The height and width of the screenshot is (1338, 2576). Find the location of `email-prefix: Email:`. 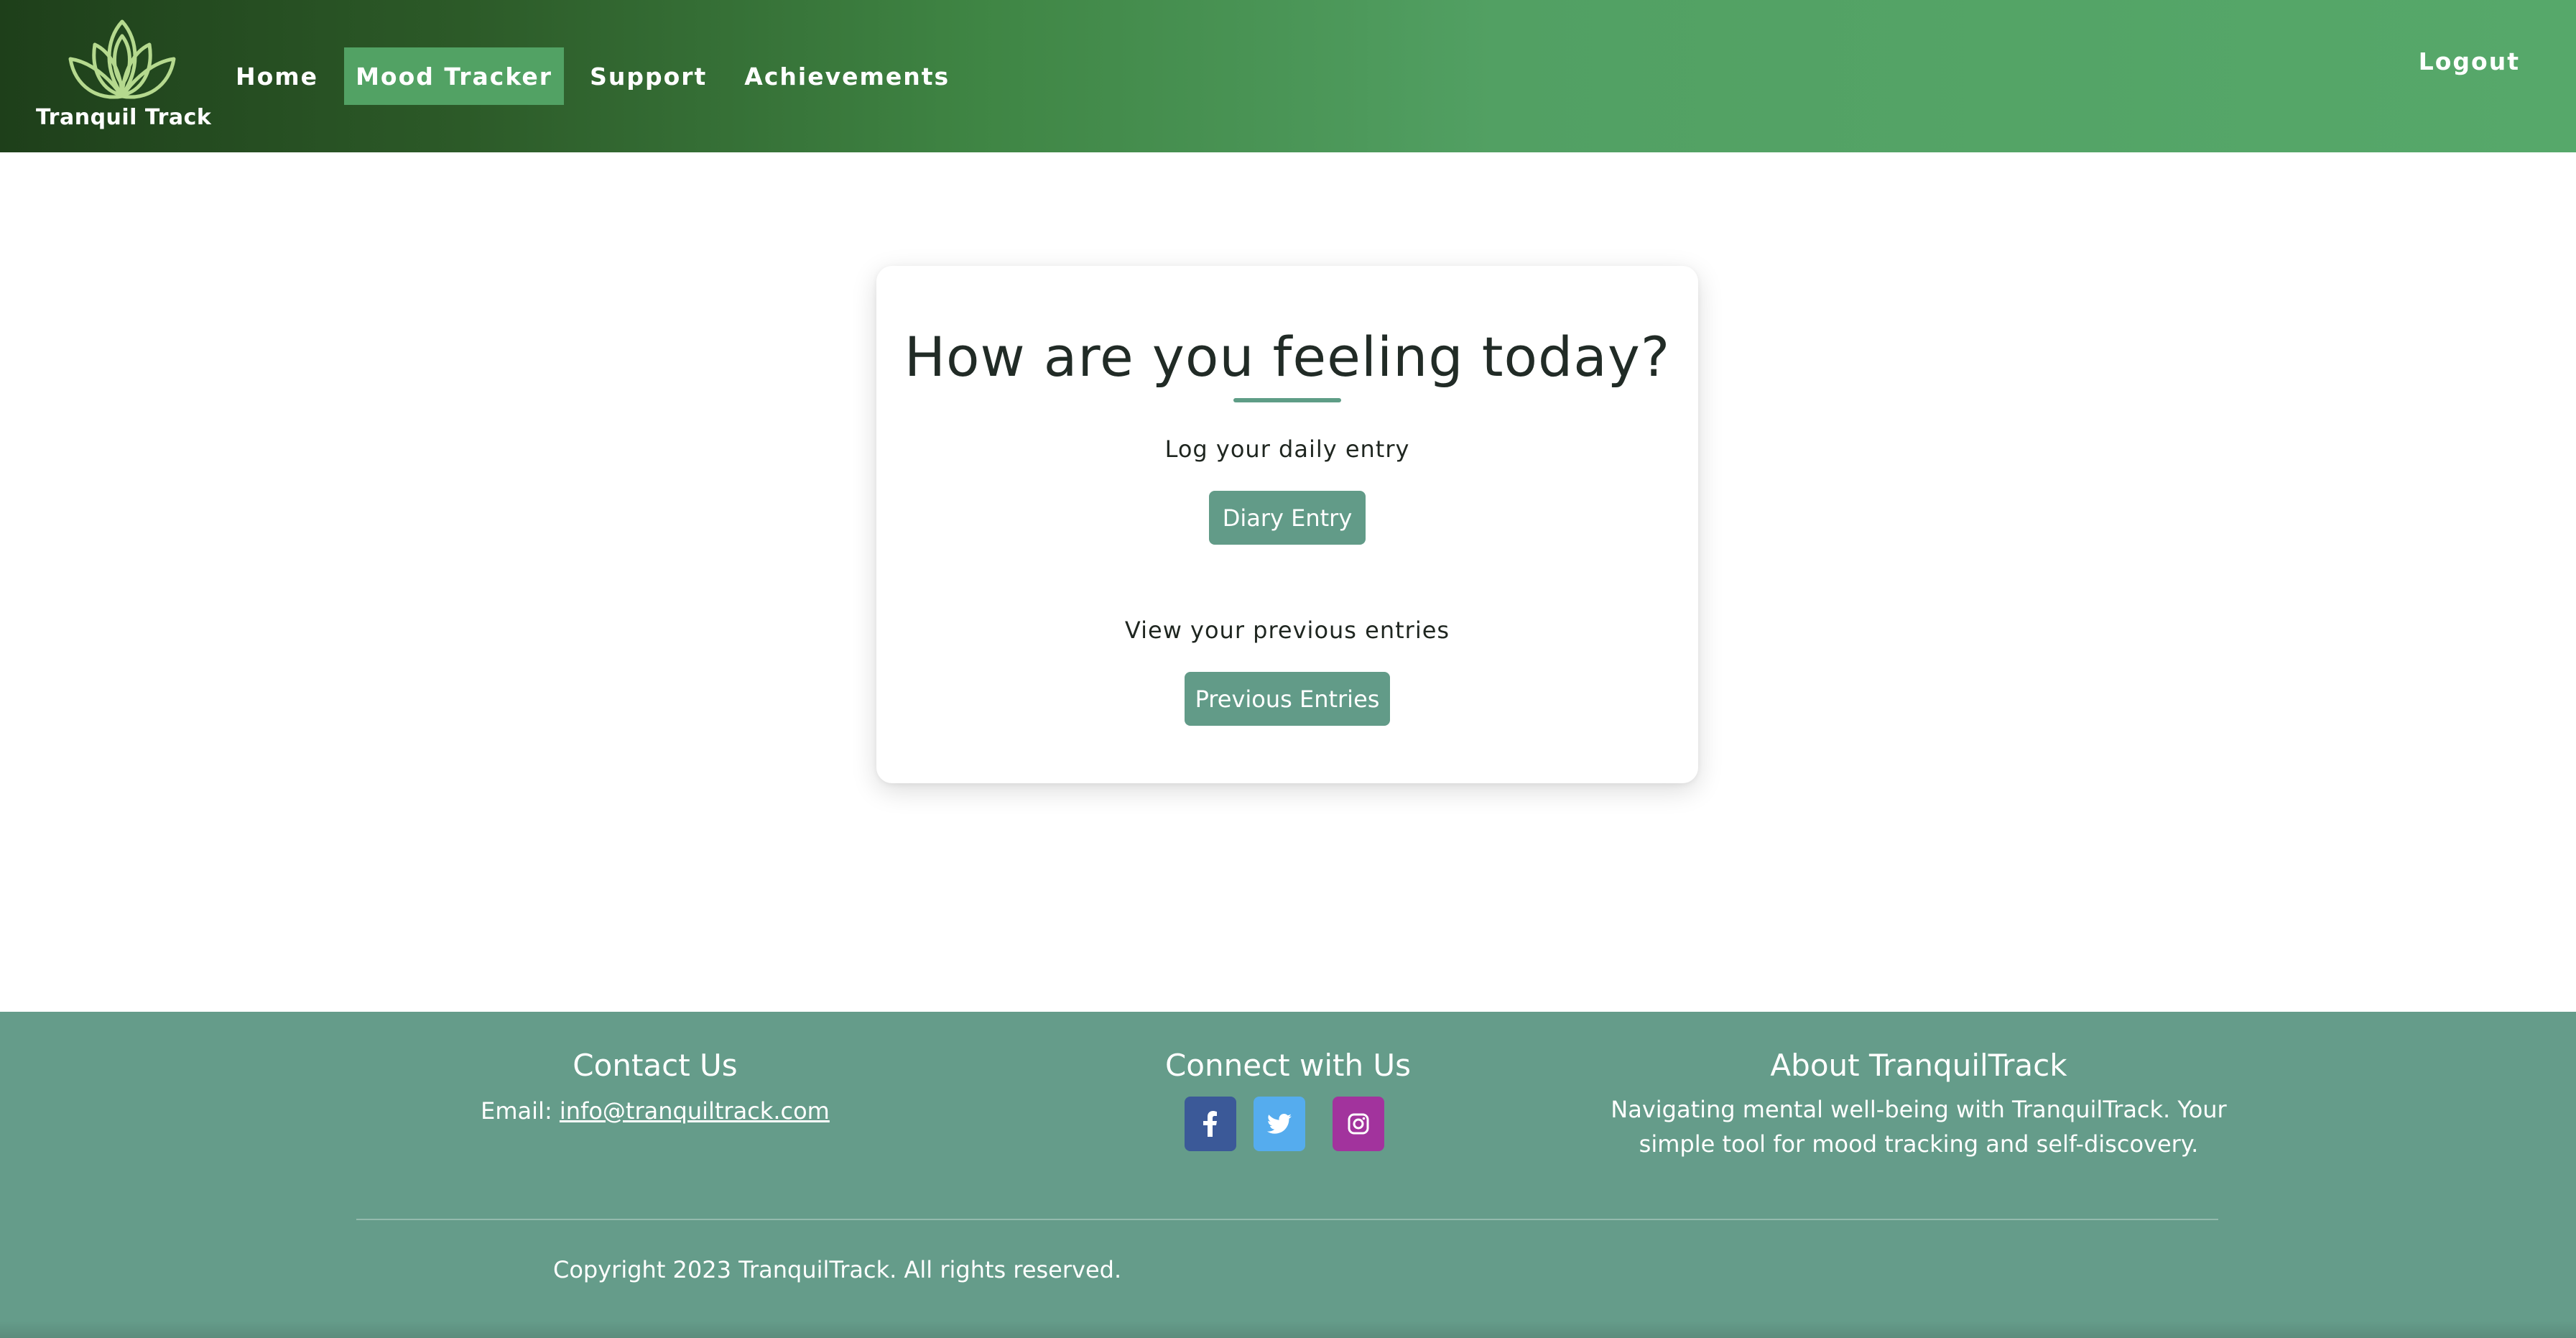

email-prefix: Email: is located at coordinates (520, 1111).